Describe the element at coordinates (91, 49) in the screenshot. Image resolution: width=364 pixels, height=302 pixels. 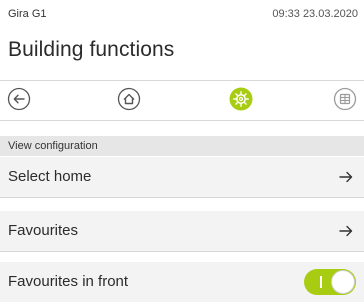
I see `page-title: Building functions` at that location.